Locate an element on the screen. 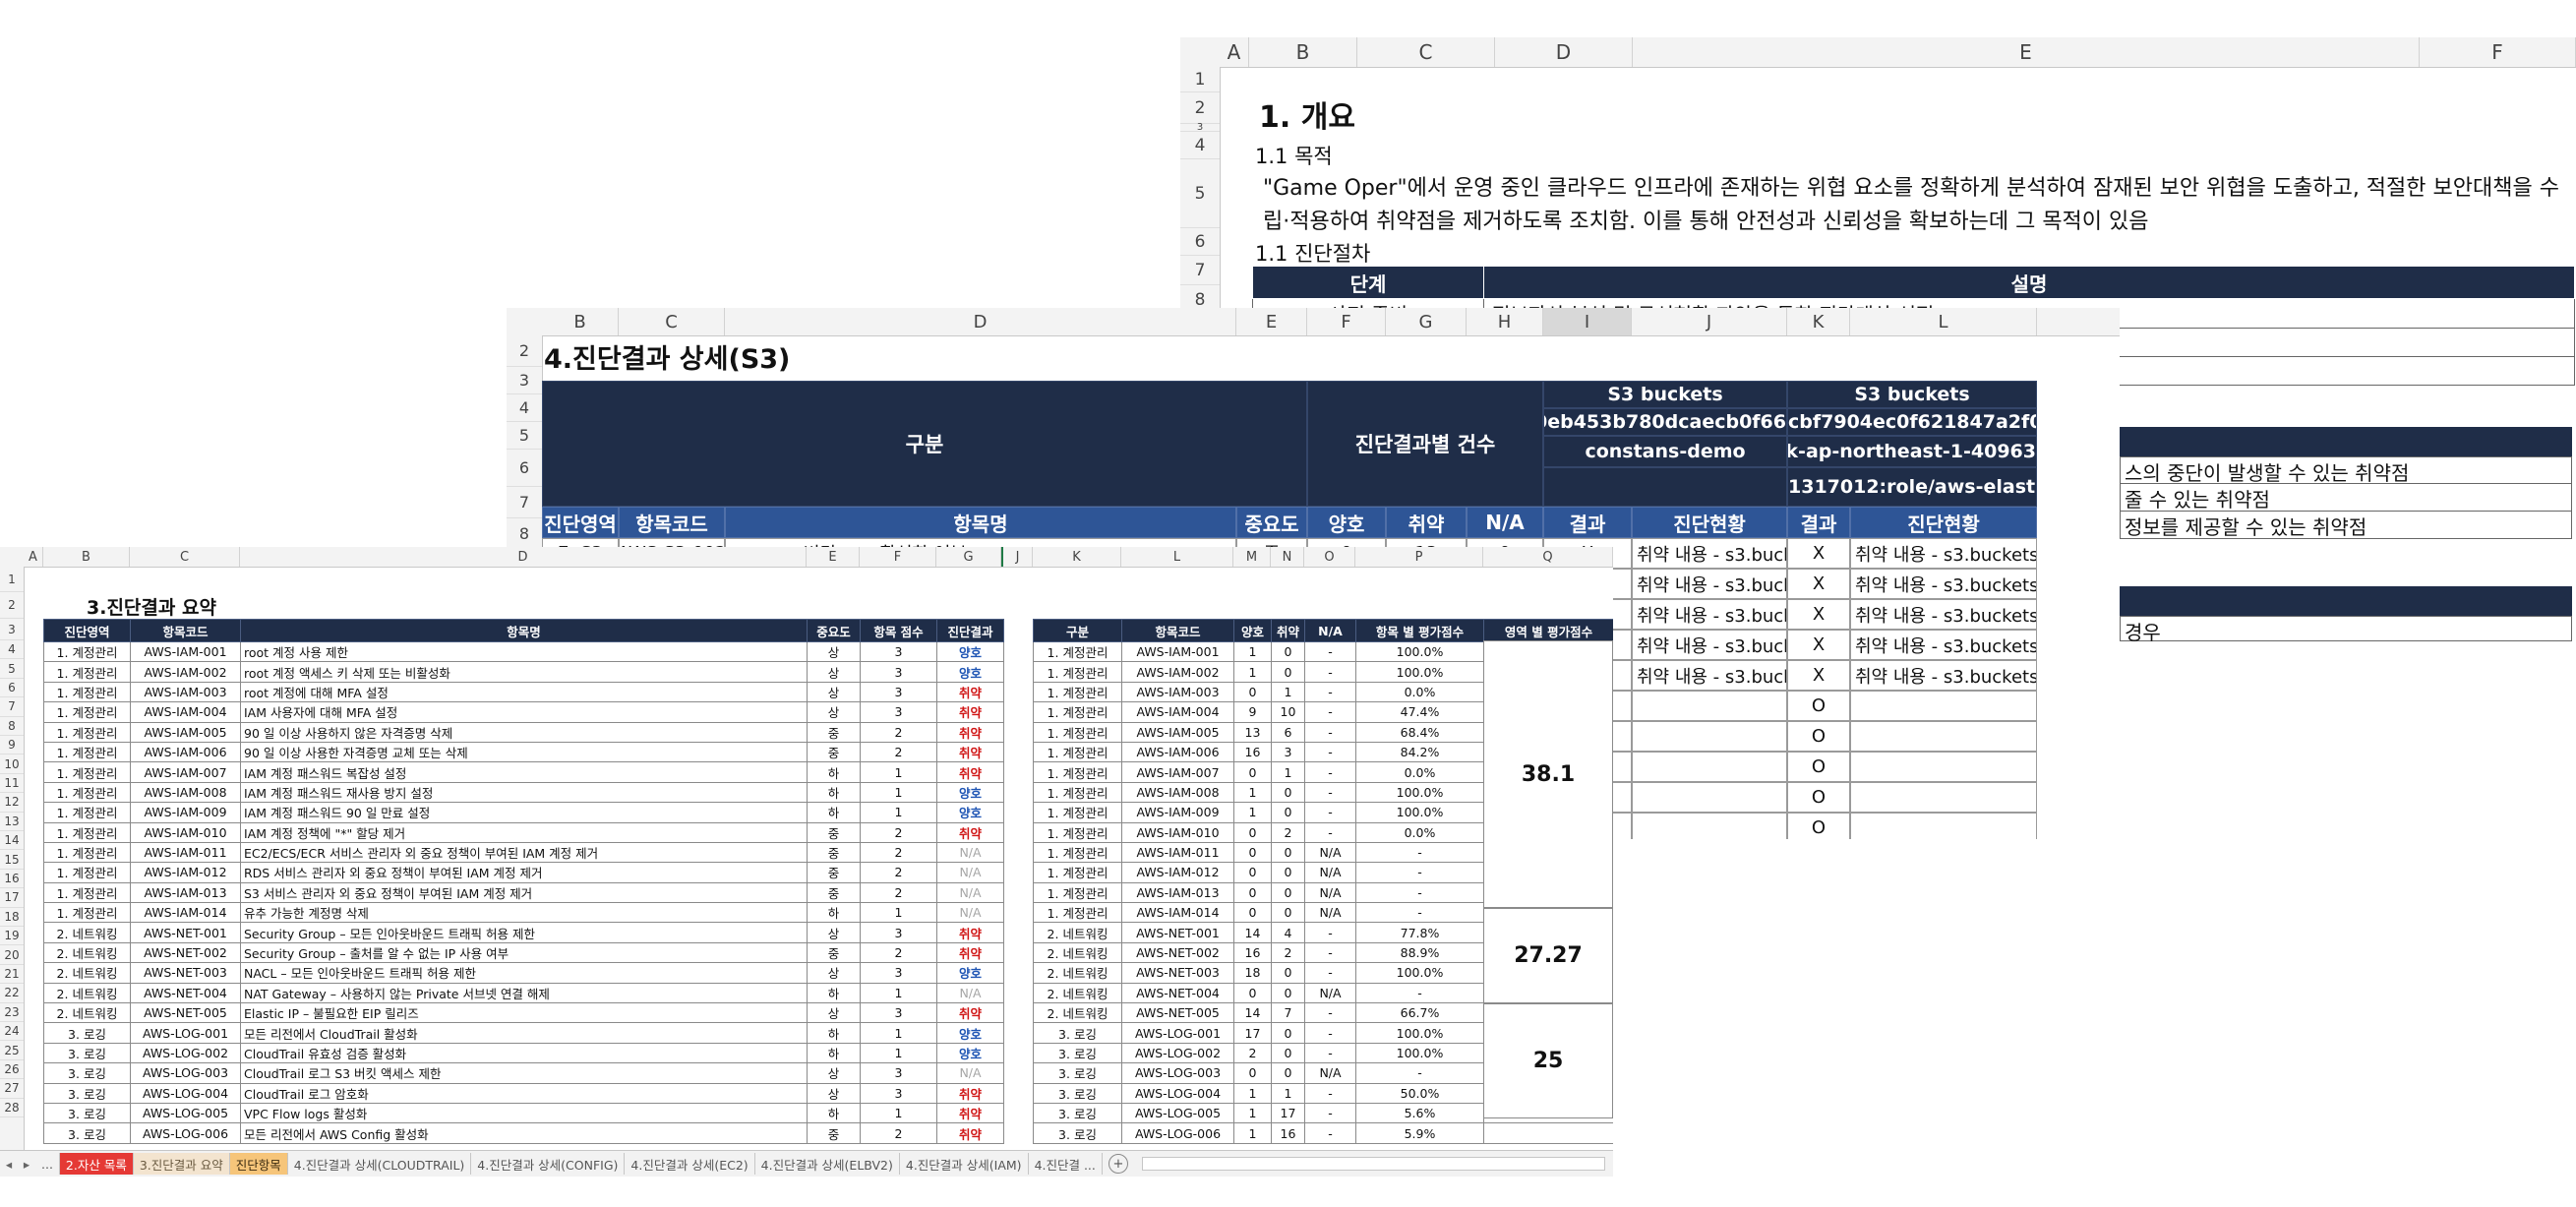  table-row: 1. 계정관리 AWS-IAM-004 IAM 사용자에 대해 MFA 설정 상 3 취약 is located at coordinates (524, 712).